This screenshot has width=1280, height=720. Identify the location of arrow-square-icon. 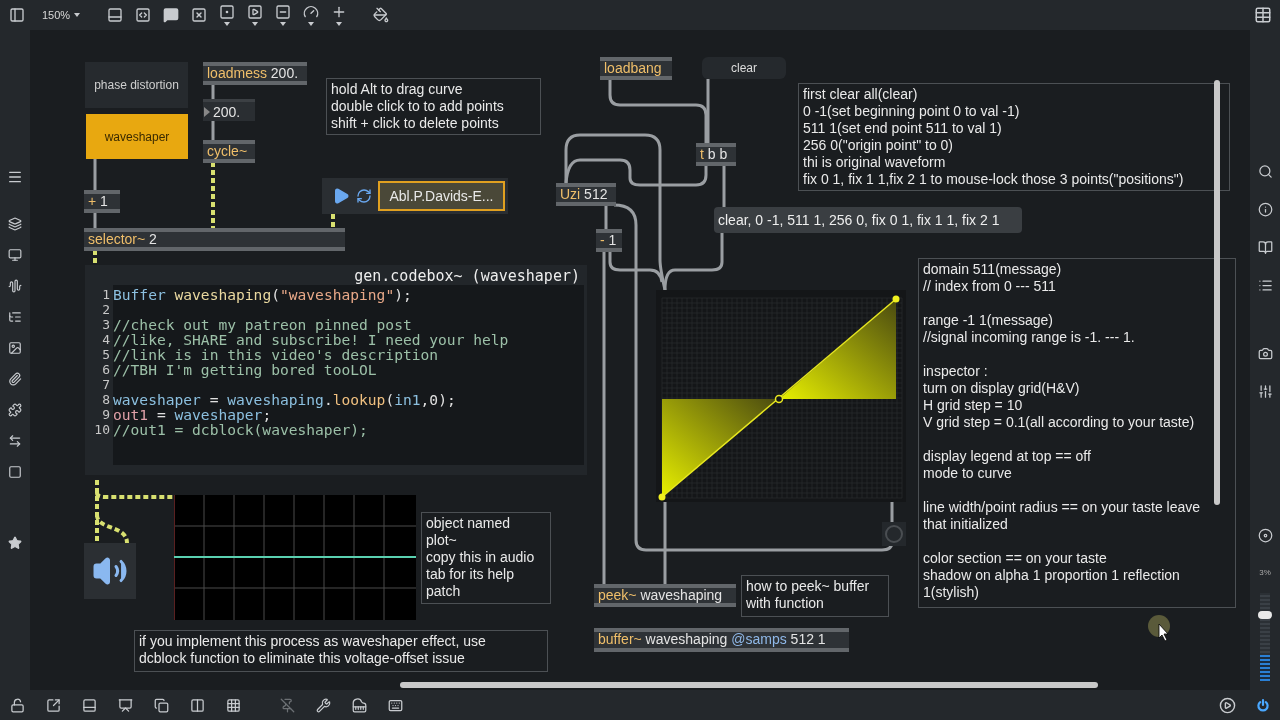
(53, 705).